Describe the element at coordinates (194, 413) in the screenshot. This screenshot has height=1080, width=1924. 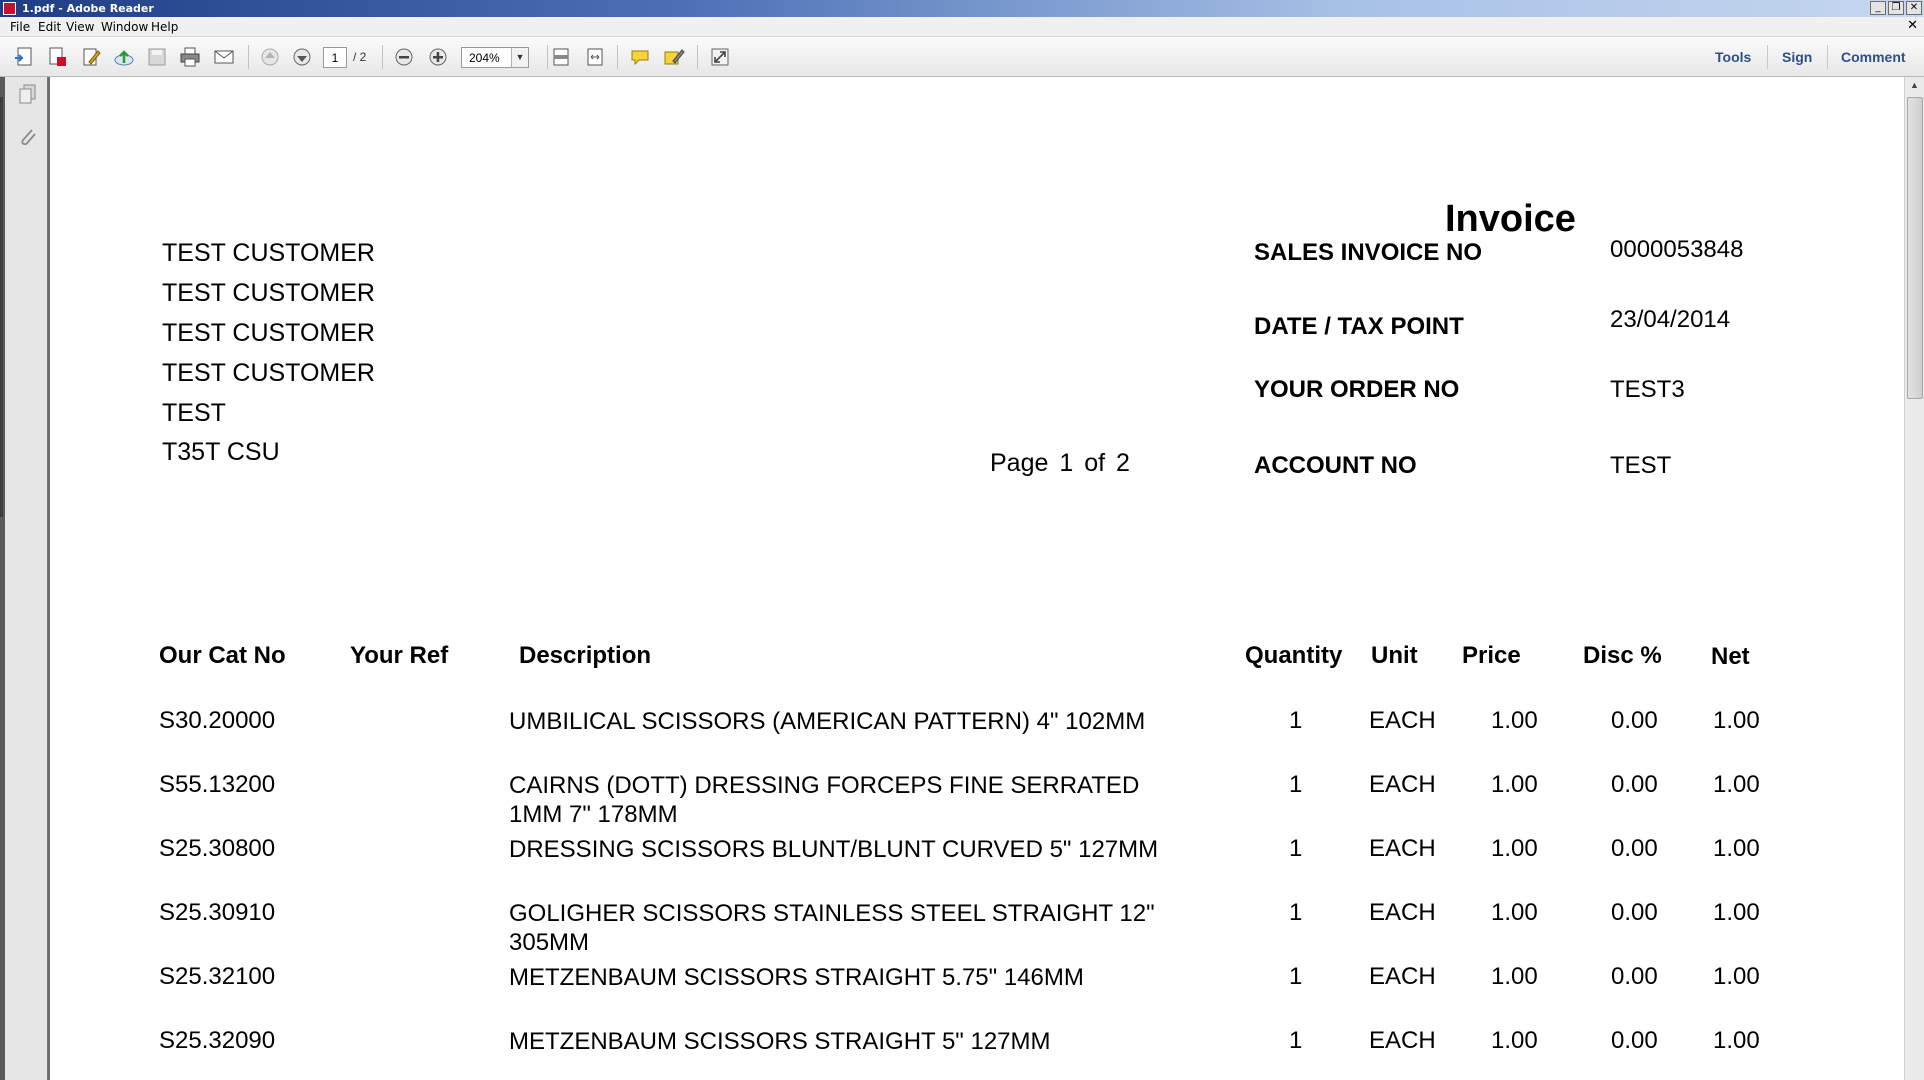
I see `customer-address-line: TEST` at that location.